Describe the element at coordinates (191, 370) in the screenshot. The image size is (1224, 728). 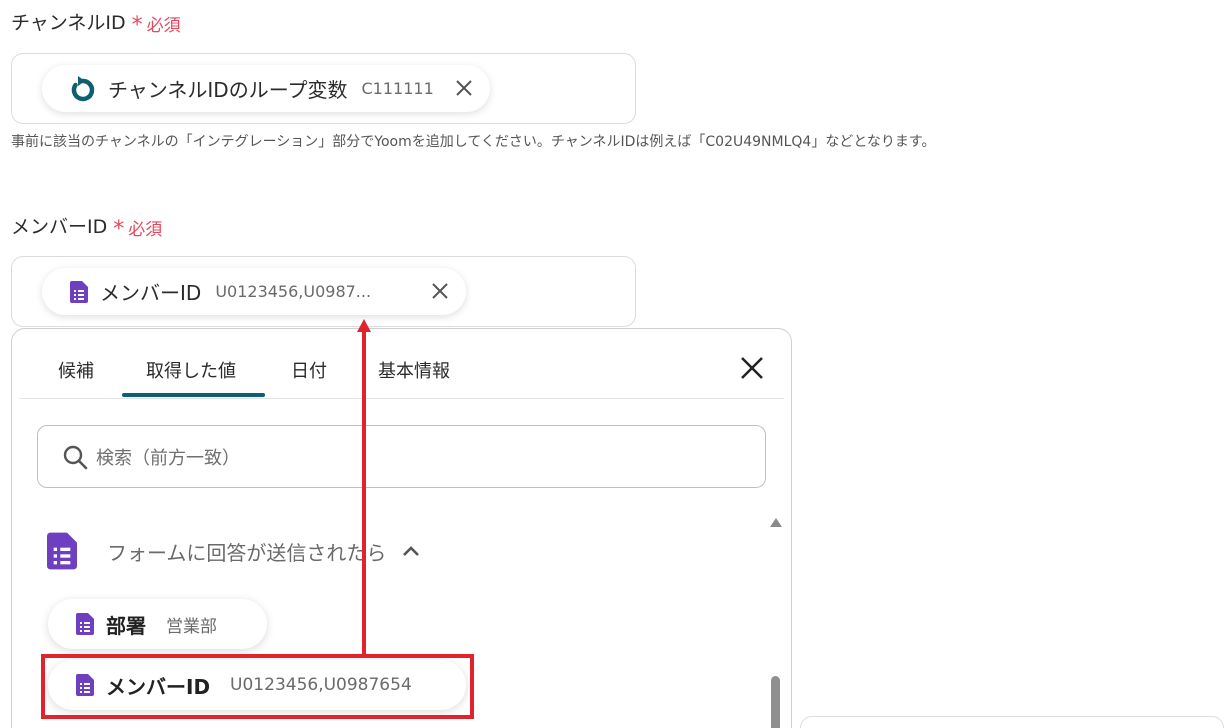
I see `tab-fetched-values: 取得した値` at that location.